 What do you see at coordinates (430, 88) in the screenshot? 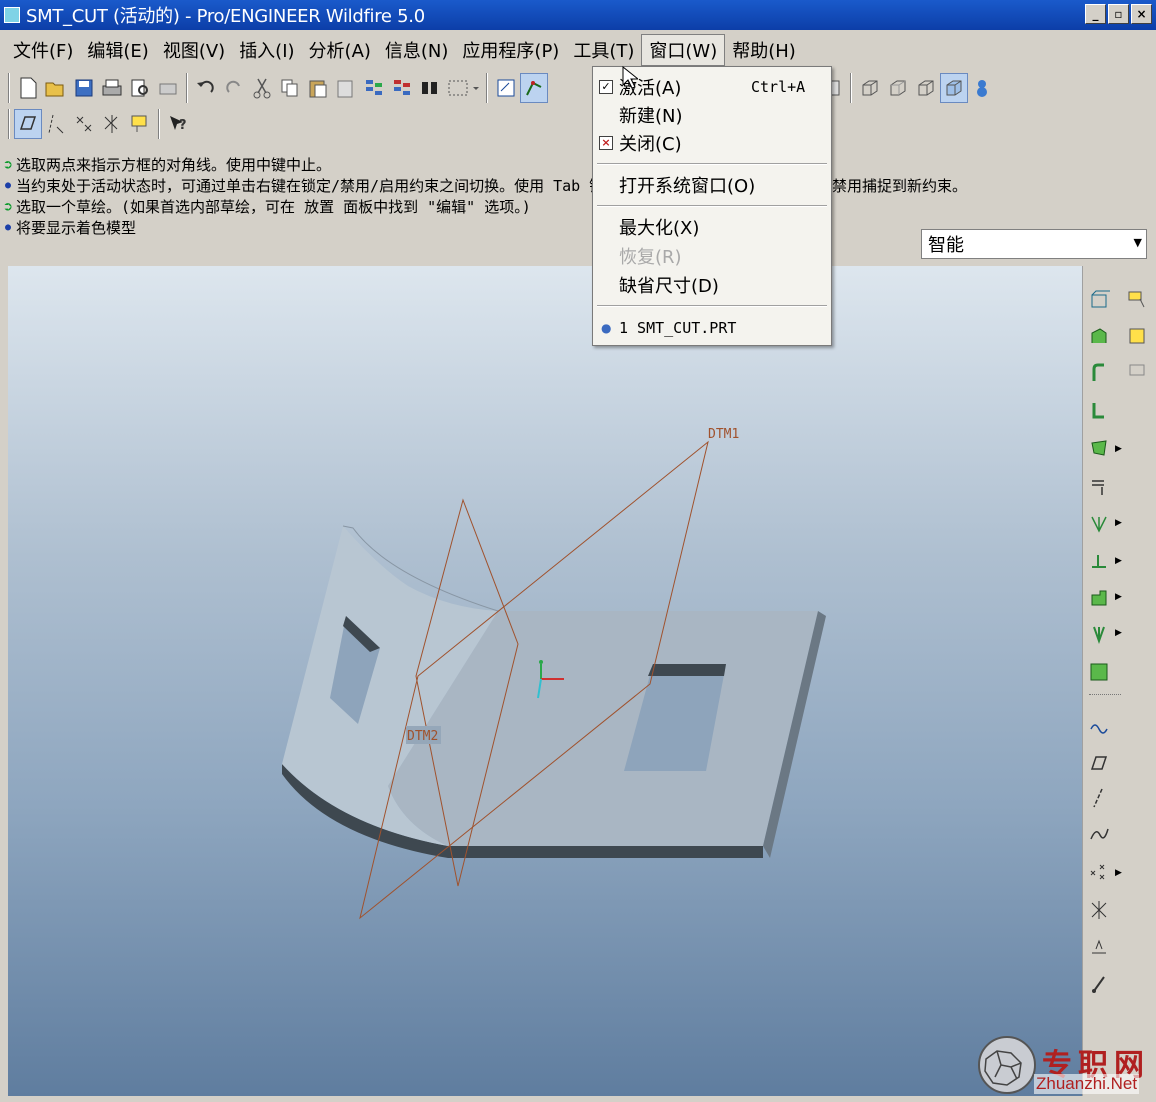
I see `find-icon` at bounding box center [430, 88].